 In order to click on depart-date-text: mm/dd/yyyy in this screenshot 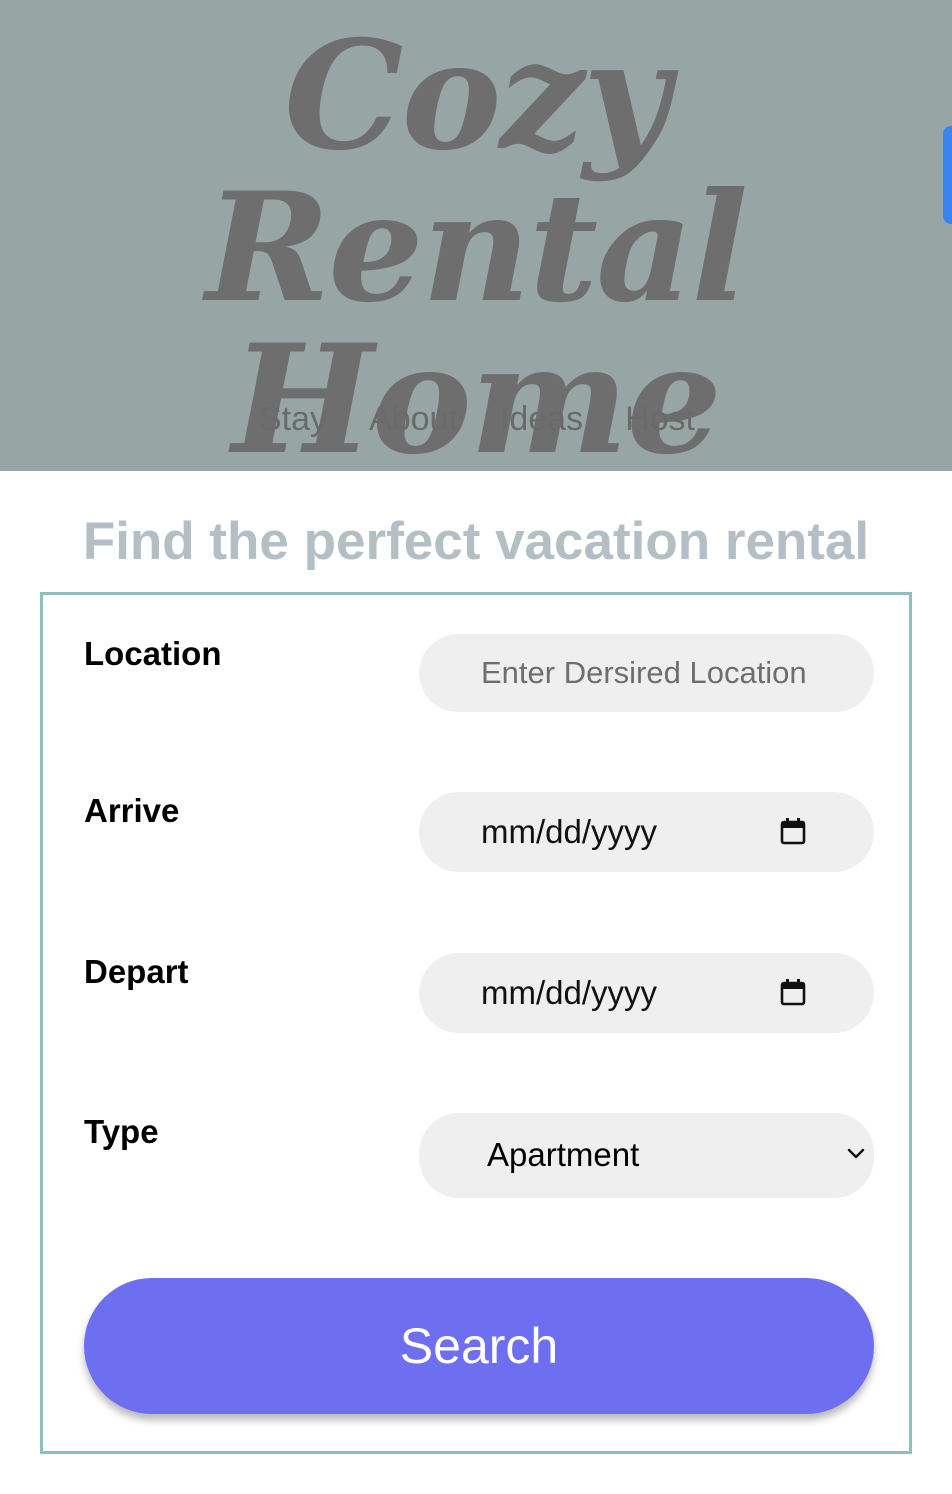, I will do `click(569, 992)`.